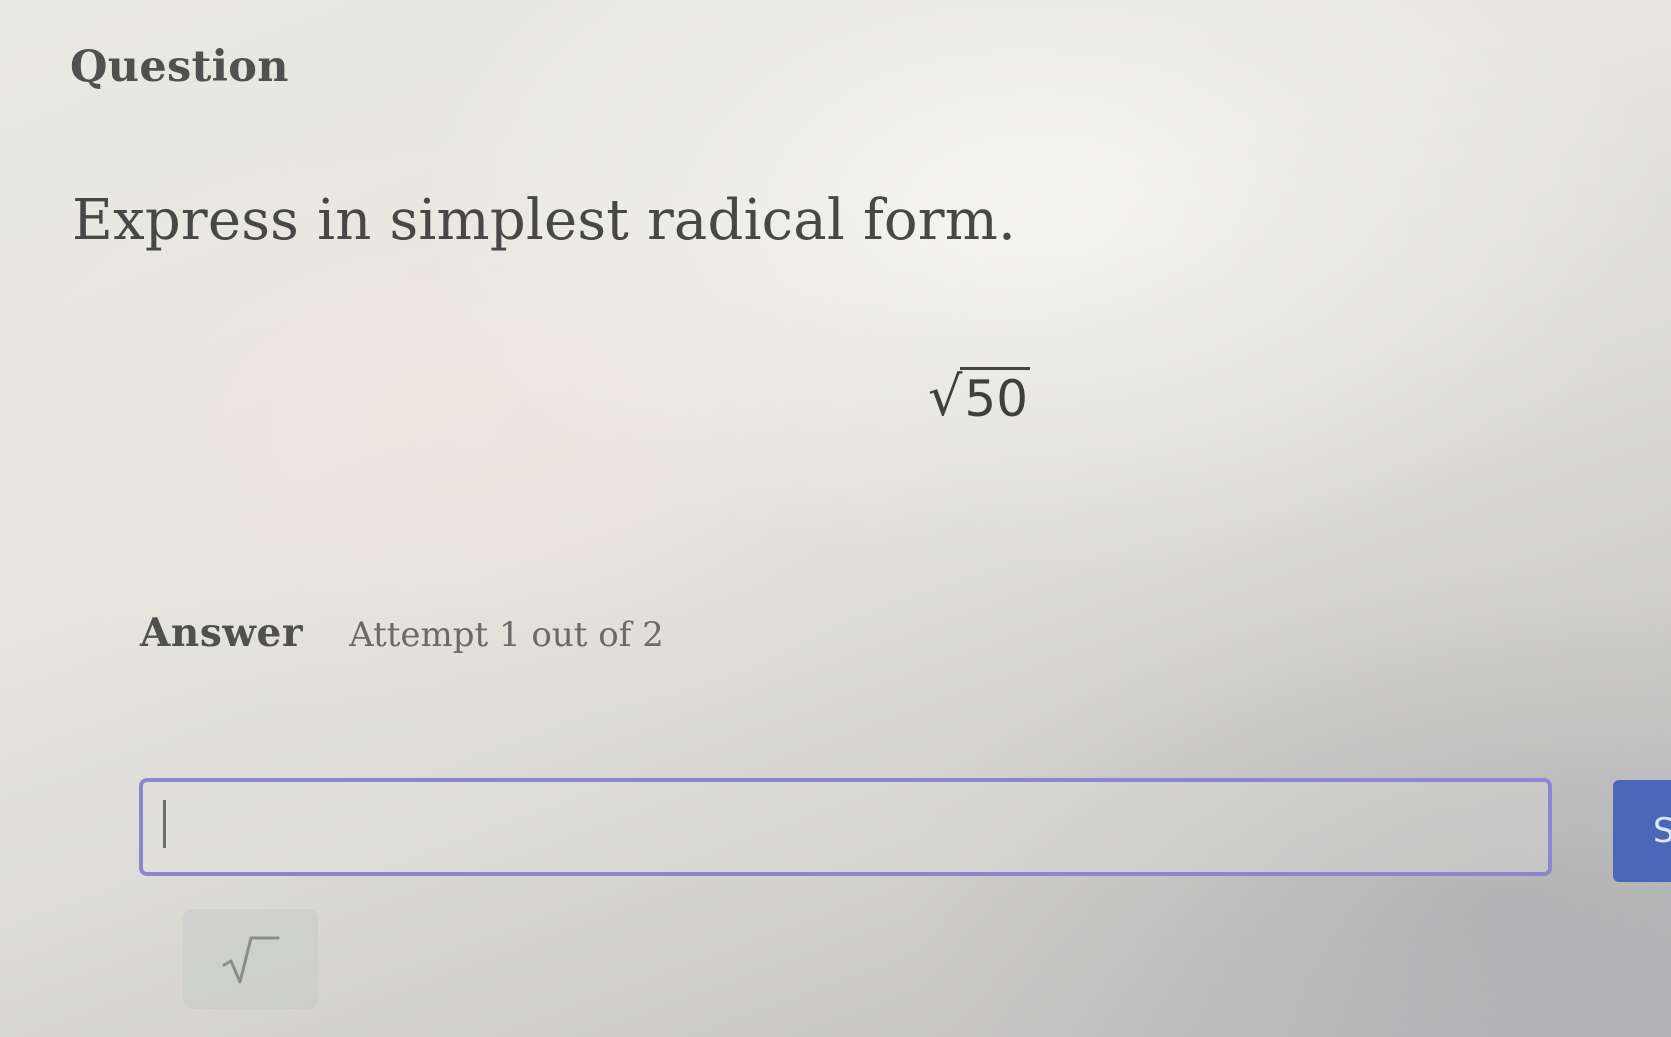 Image resolution: width=1671 pixels, height=1037 pixels. I want to click on text-caret, so click(164, 824).